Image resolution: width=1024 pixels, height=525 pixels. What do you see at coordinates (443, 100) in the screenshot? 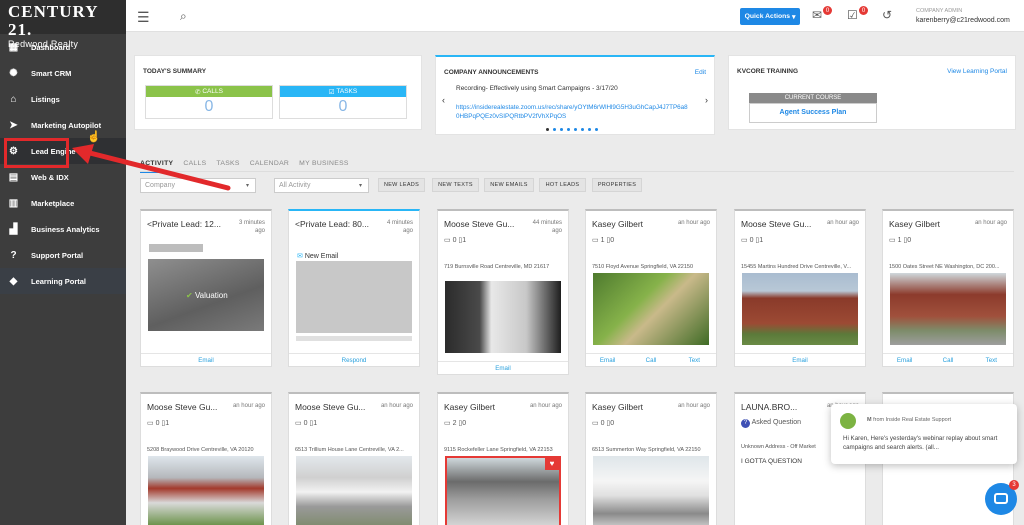
I see `carousel-prev-icon: ‹` at bounding box center [443, 100].